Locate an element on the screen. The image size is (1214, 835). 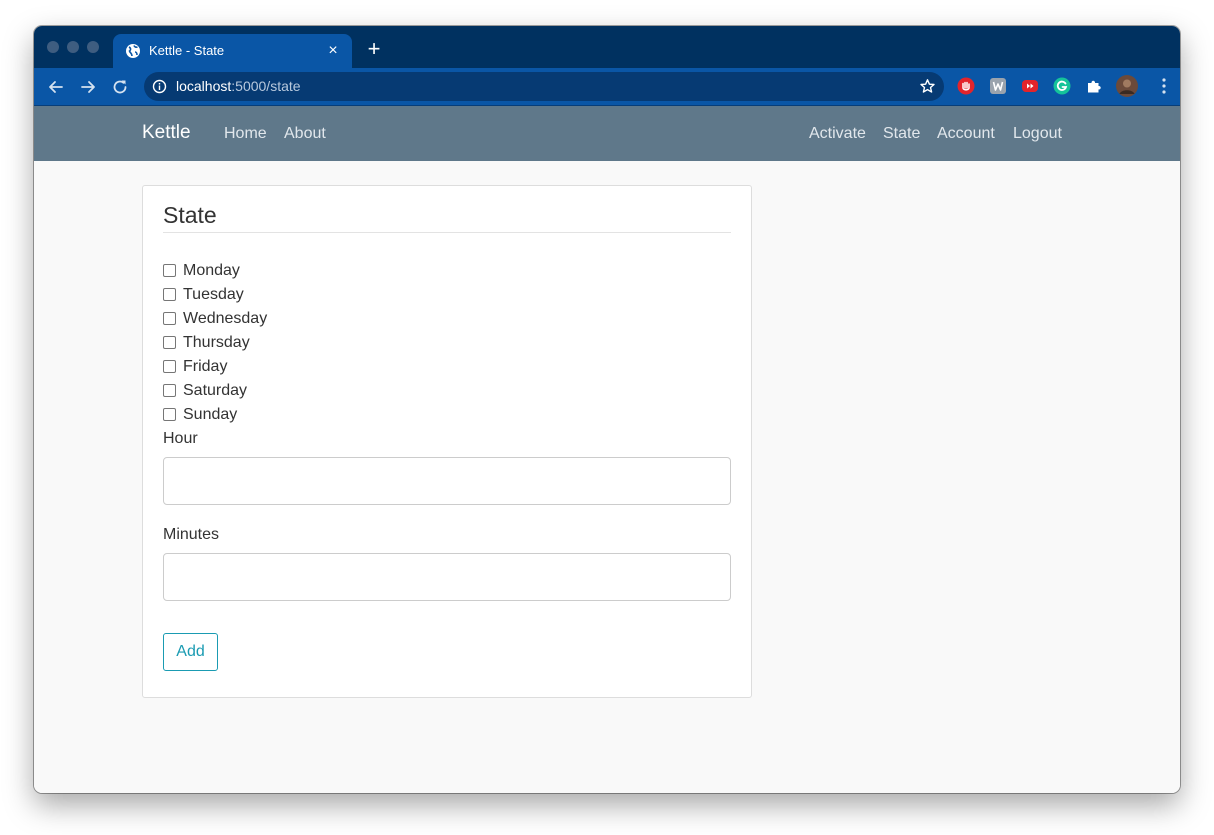
nav-link-about: About is located at coordinates (305, 133).